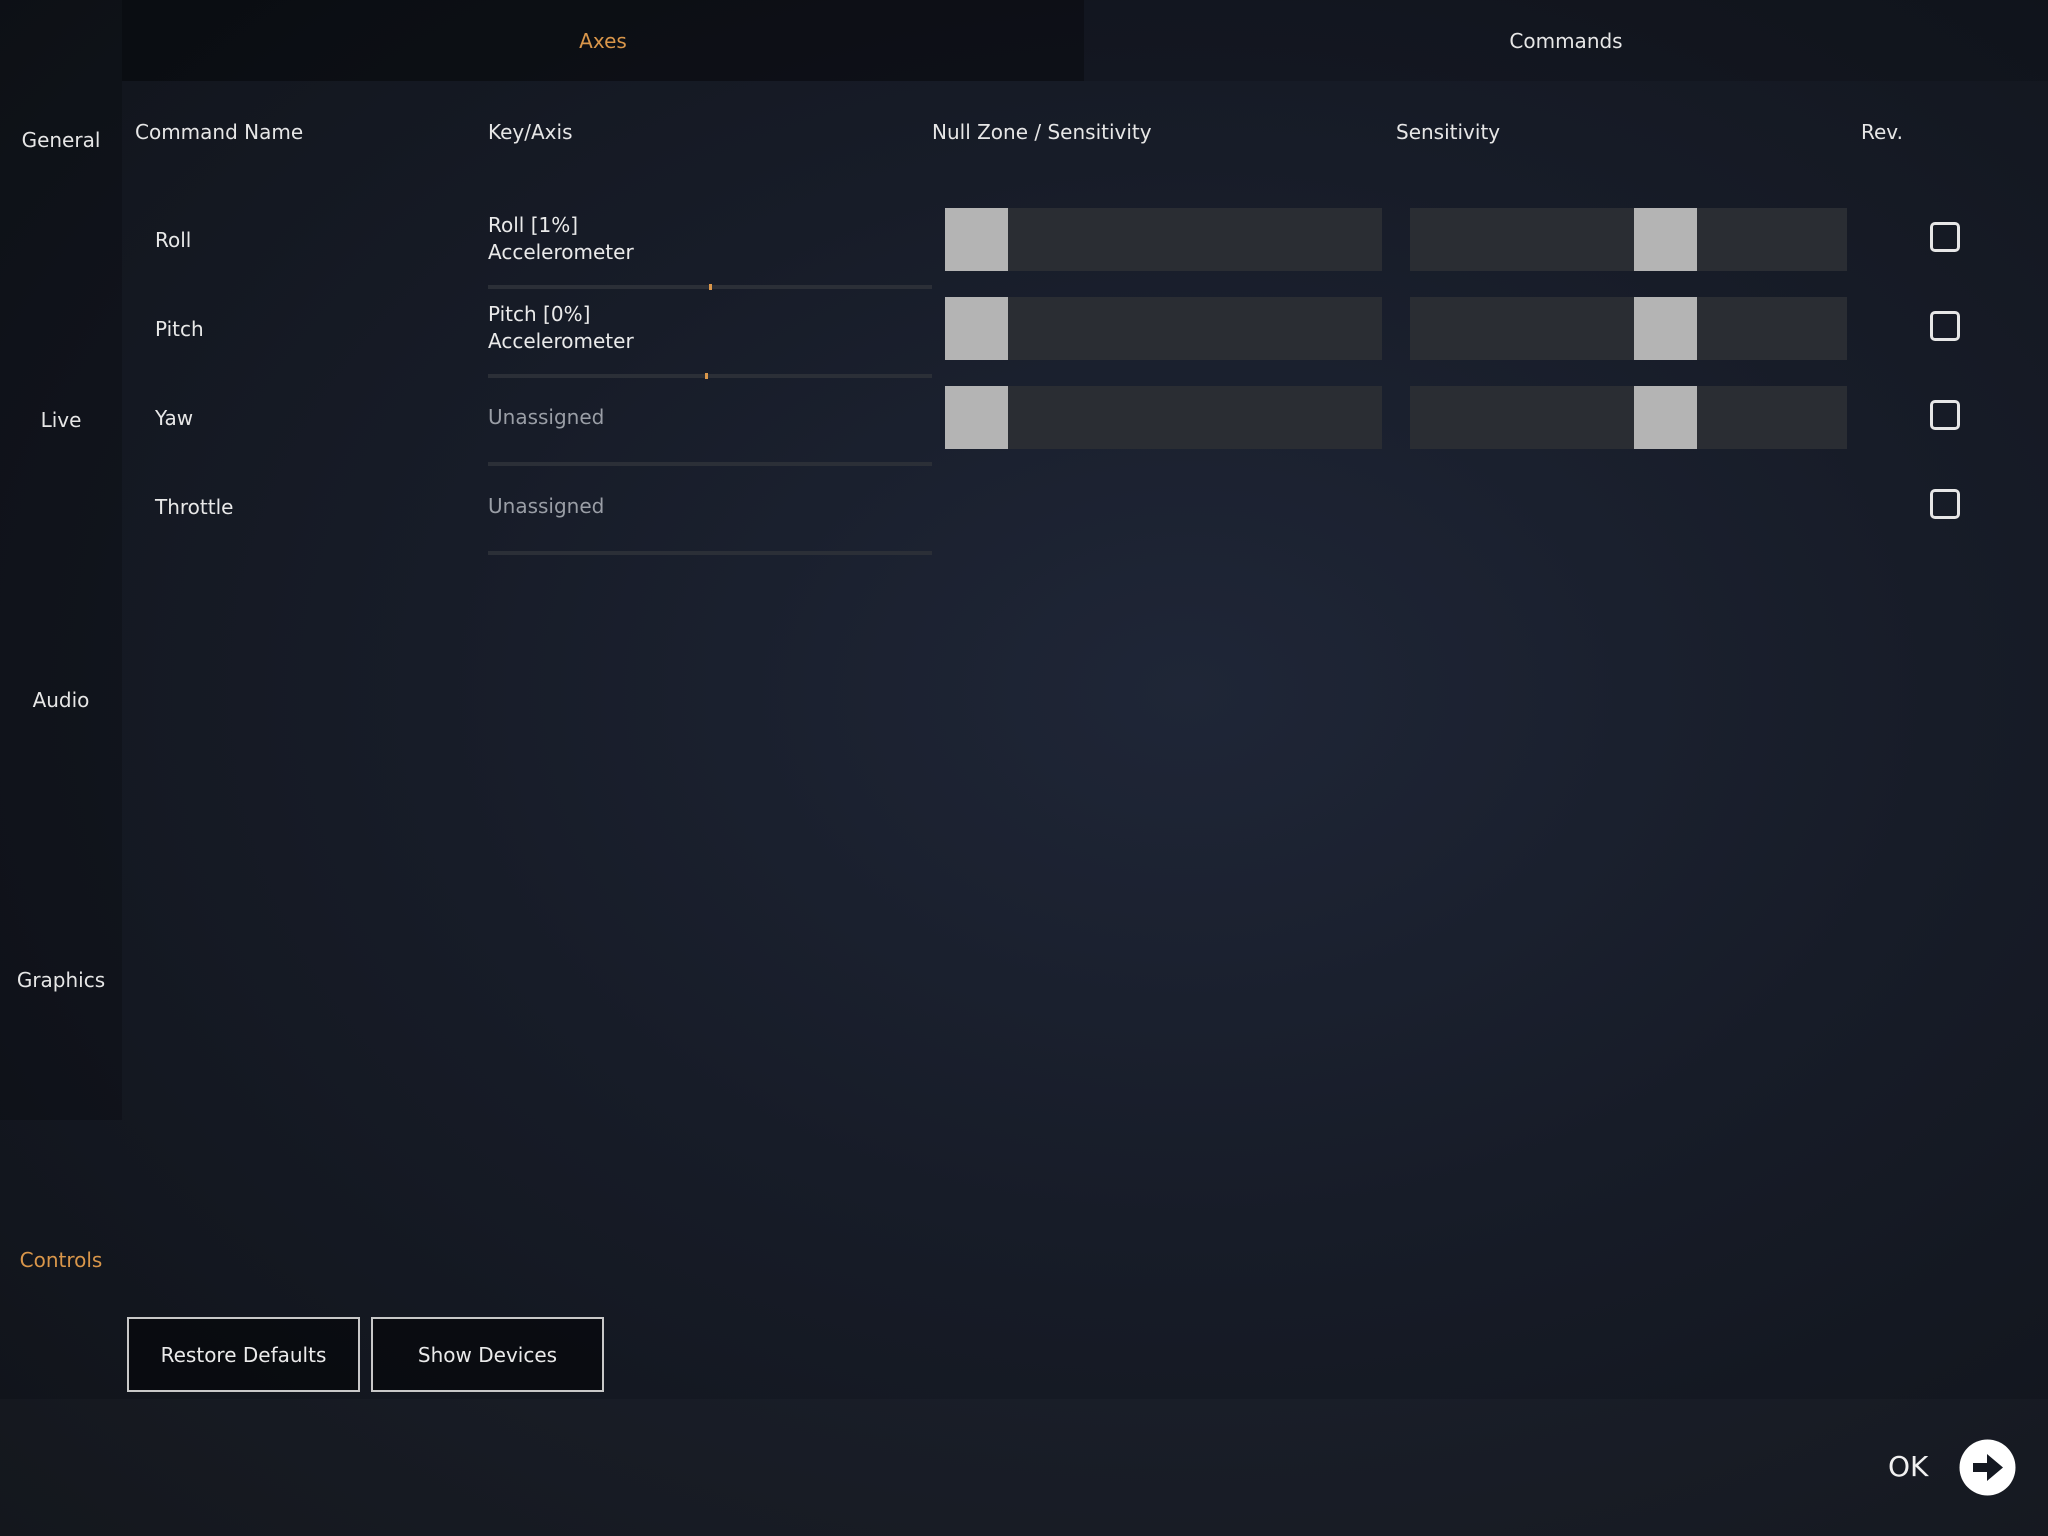 The image size is (2048, 1536). Describe the element at coordinates (533, 225) in the screenshot. I see `key-axis-roll-value: Roll [1%]` at that location.